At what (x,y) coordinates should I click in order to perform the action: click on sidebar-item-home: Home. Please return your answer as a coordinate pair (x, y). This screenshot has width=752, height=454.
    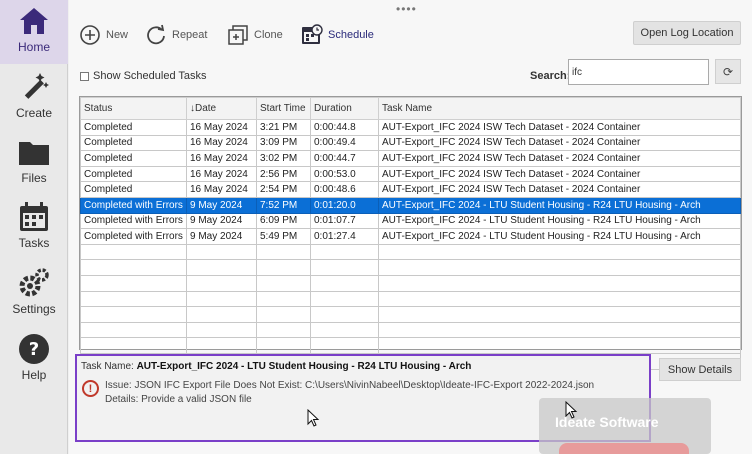
    Looking at the image, I should click on (34, 32).